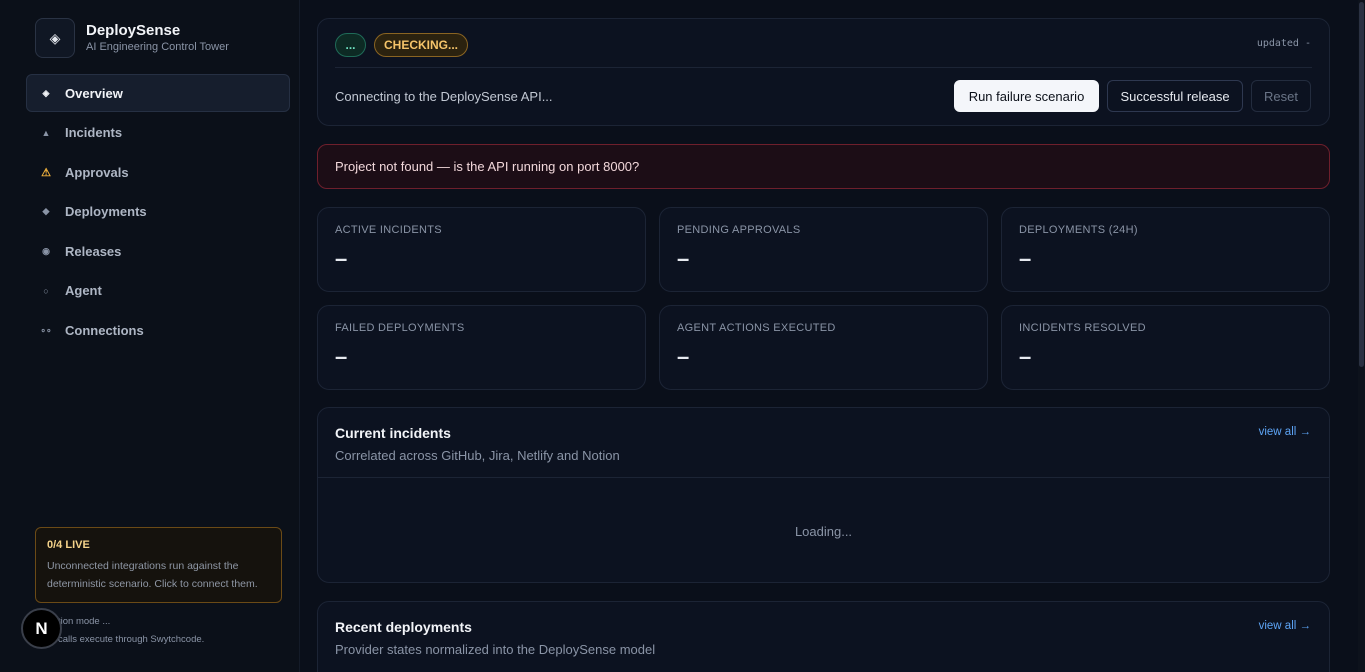 The height and width of the screenshot is (672, 1365). I want to click on successful-release-button: Successful release, so click(1175, 96).